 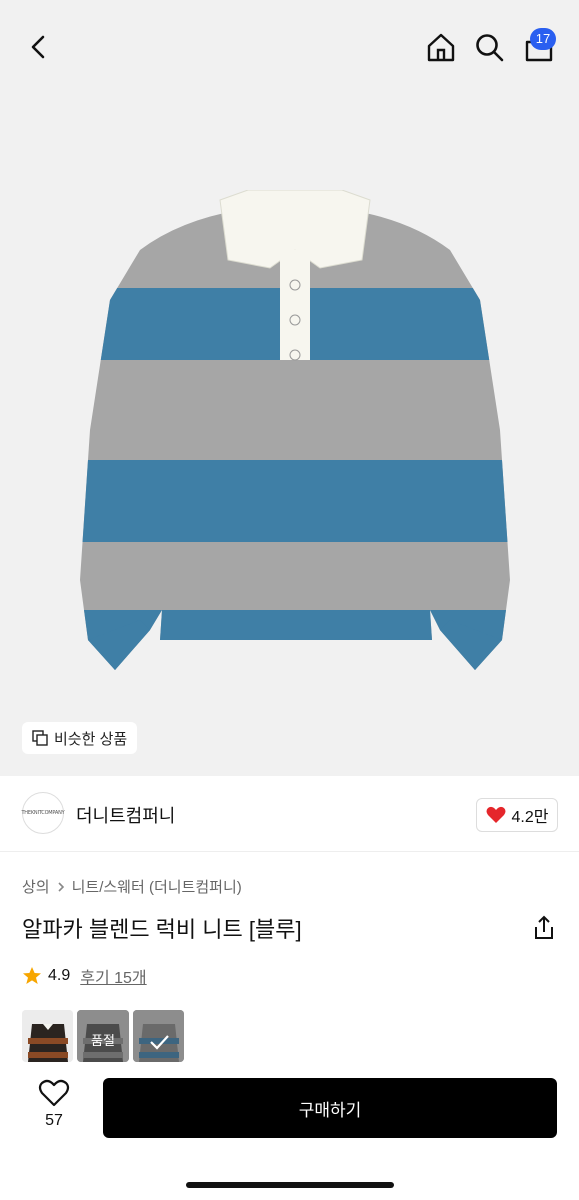 I want to click on brand-like-count: 4.2만, so click(x=530, y=817).